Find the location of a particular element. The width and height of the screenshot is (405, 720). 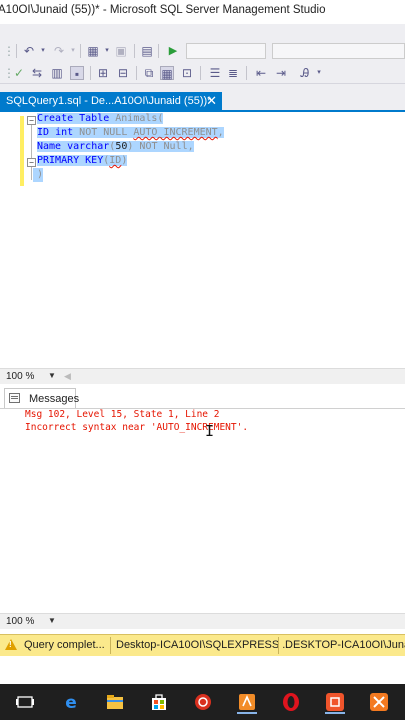

messages-icon is located at coordinates (14, 398).